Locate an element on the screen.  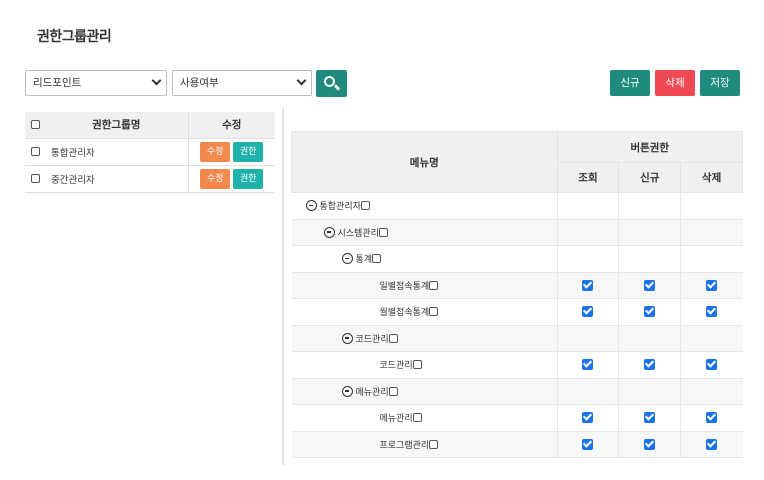
group-name-header: 권한그룹명 is located at coordinates (116, 125).